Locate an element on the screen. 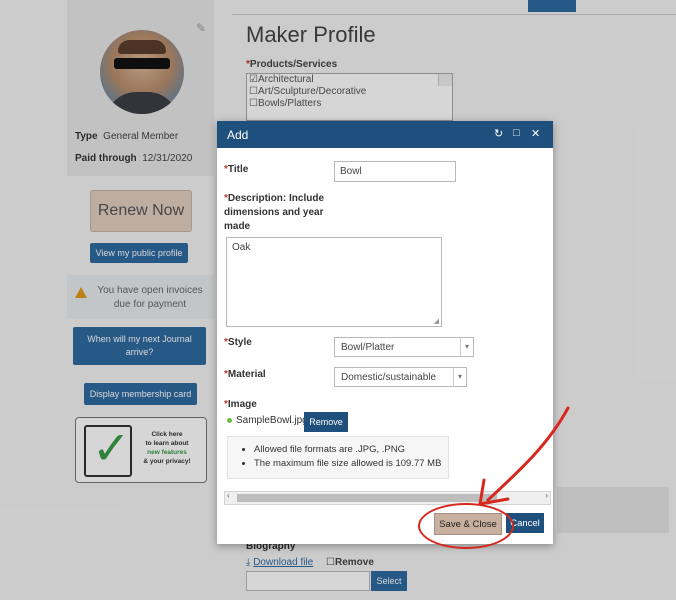  description-value: Oak is located at coordinates (241, 247).